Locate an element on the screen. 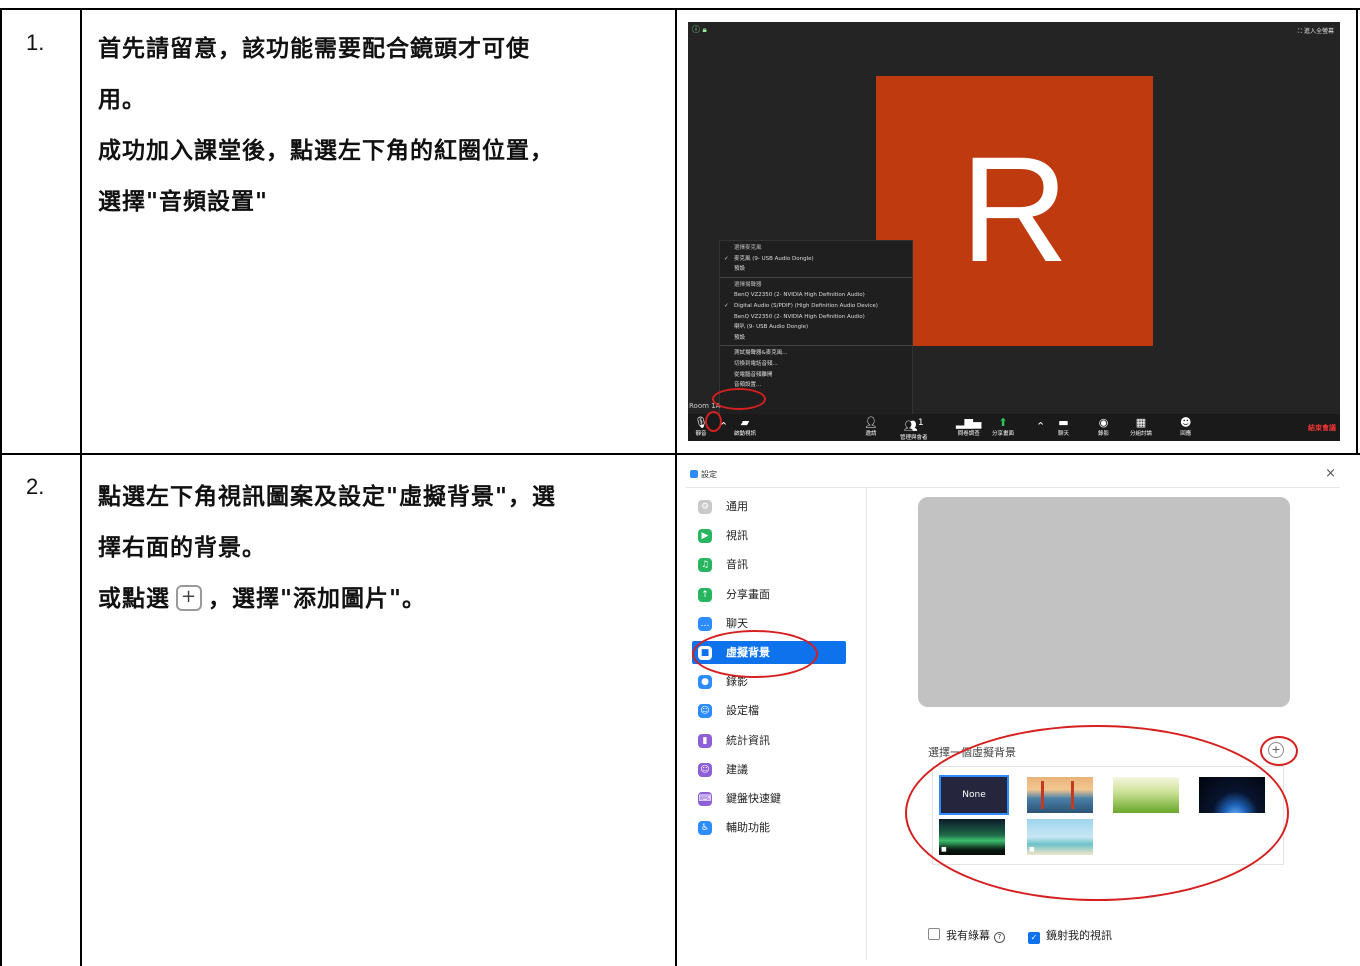 The height and width of the screenshot is (966, 1360). sidebar-item-label: 設定檔 is located at coordinates (742, 711).